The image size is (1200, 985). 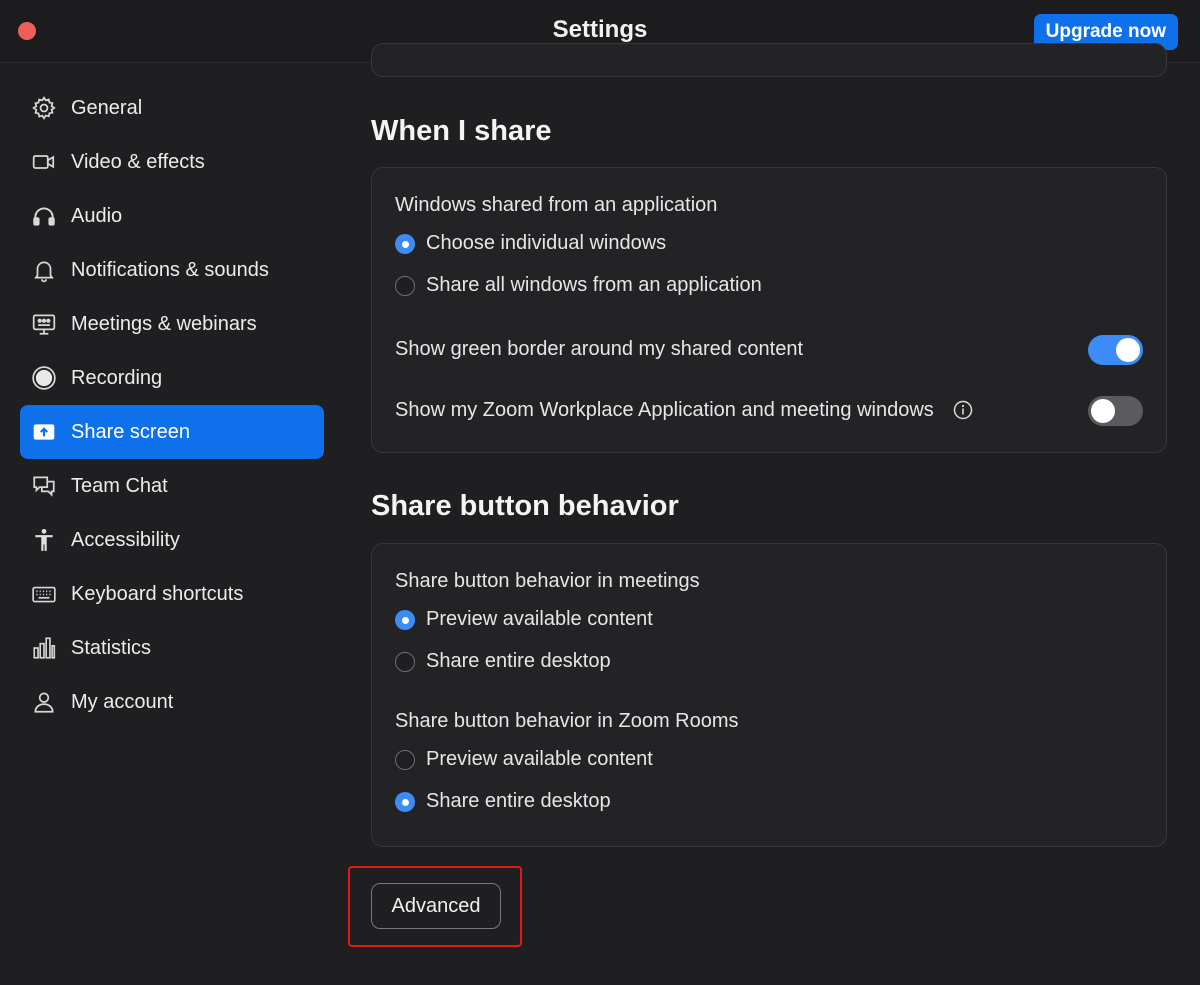 I want to click on sidebar-item-label: Video & effects, so click(x=138, y=161).